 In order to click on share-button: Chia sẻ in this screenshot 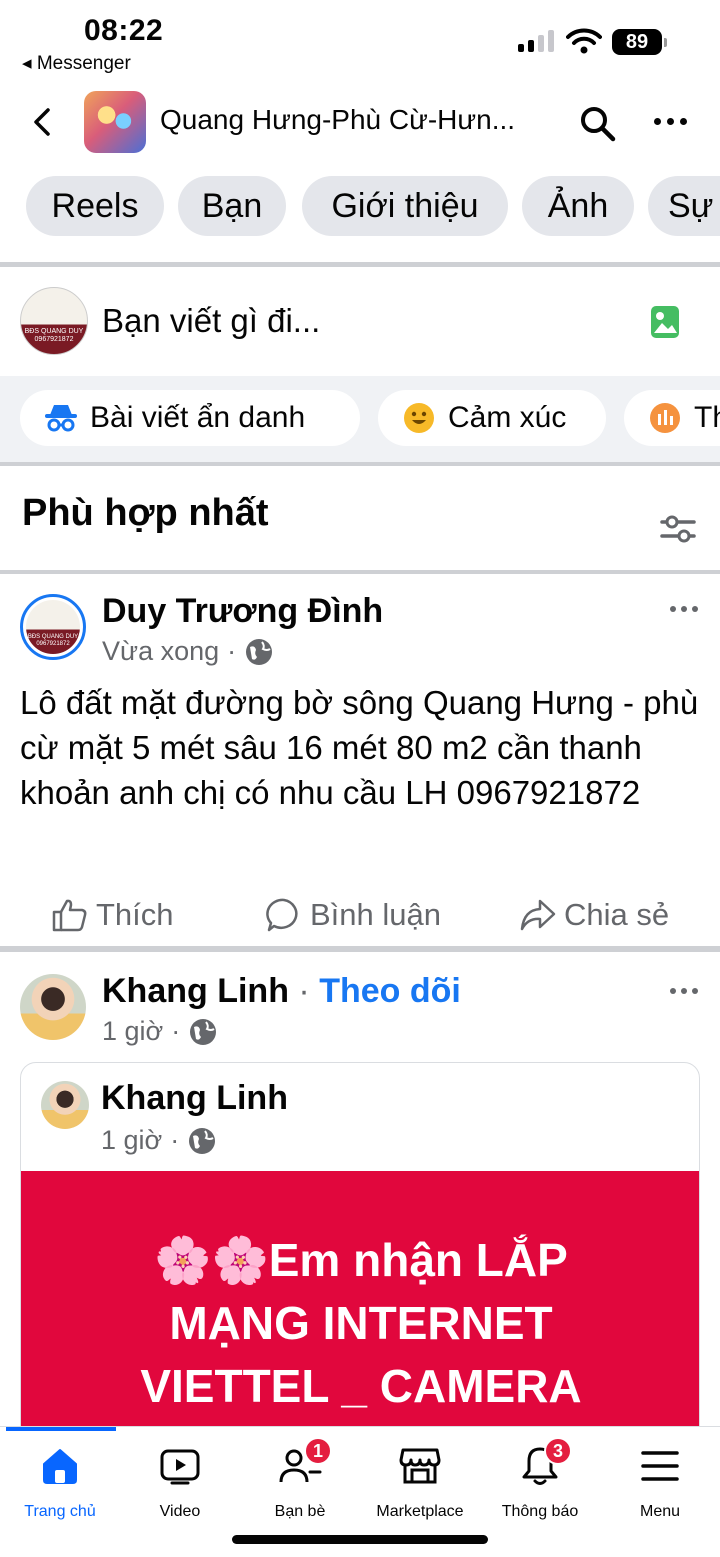, I will do `click(594, 915)`.